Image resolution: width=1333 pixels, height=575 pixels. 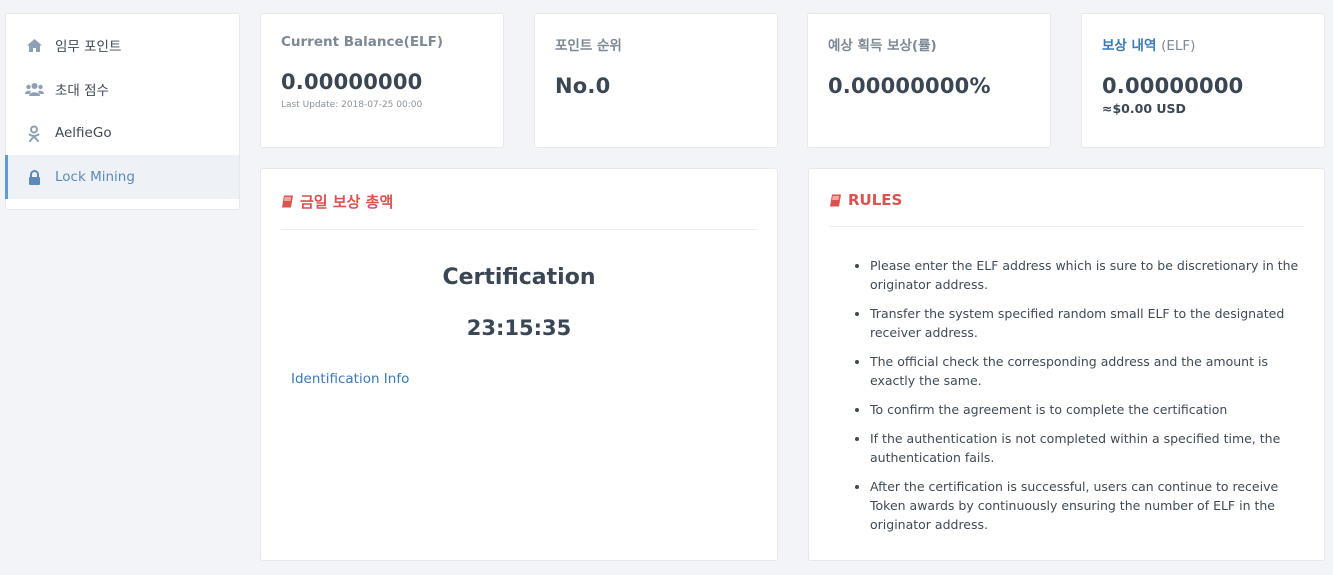 I want to click on reward-history-title: 보상 내역, so click(x=1129, y=46).